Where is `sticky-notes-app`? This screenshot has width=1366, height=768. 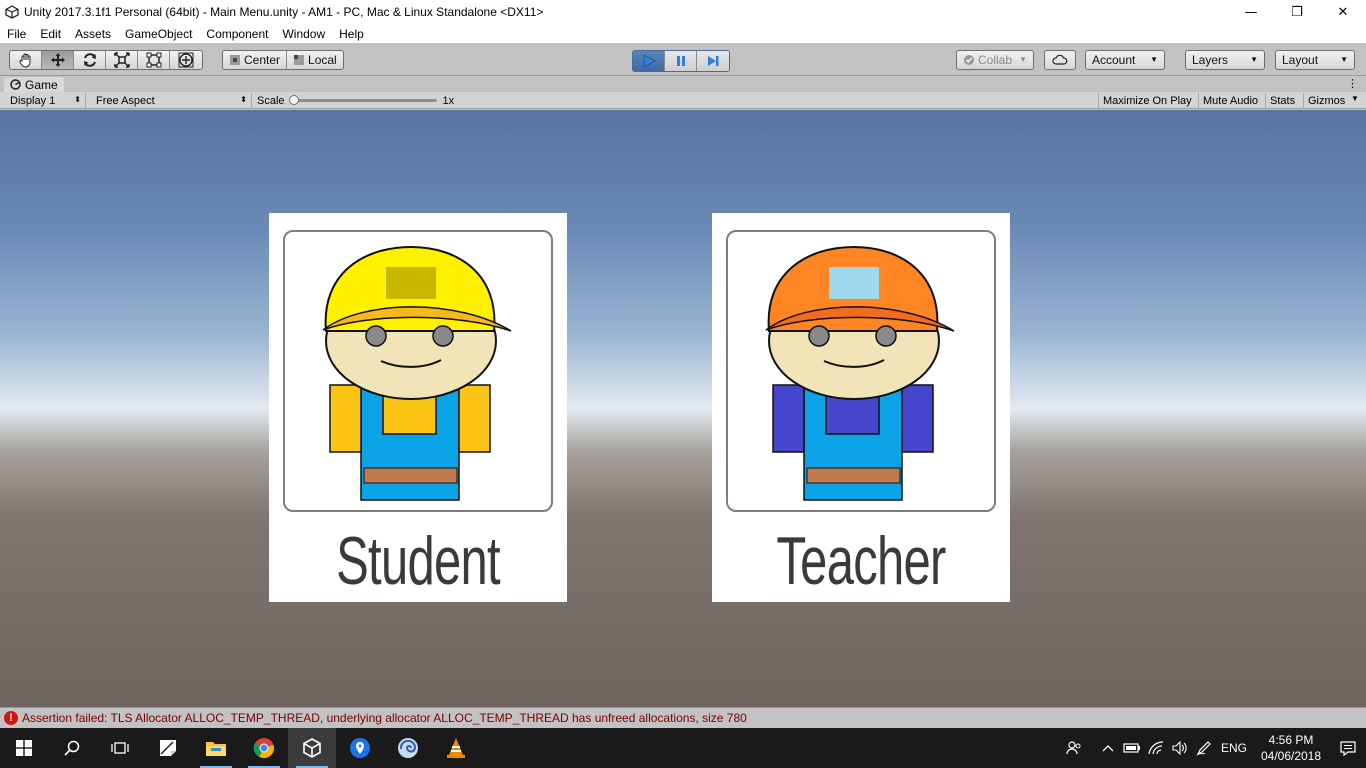
sticky-notes-app is located at coordinates (168, 748).